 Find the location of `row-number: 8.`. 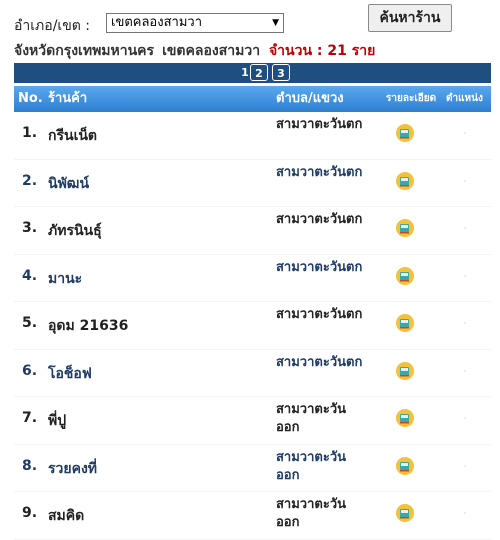

row-number: 8. is located at coordinates (30, 465).